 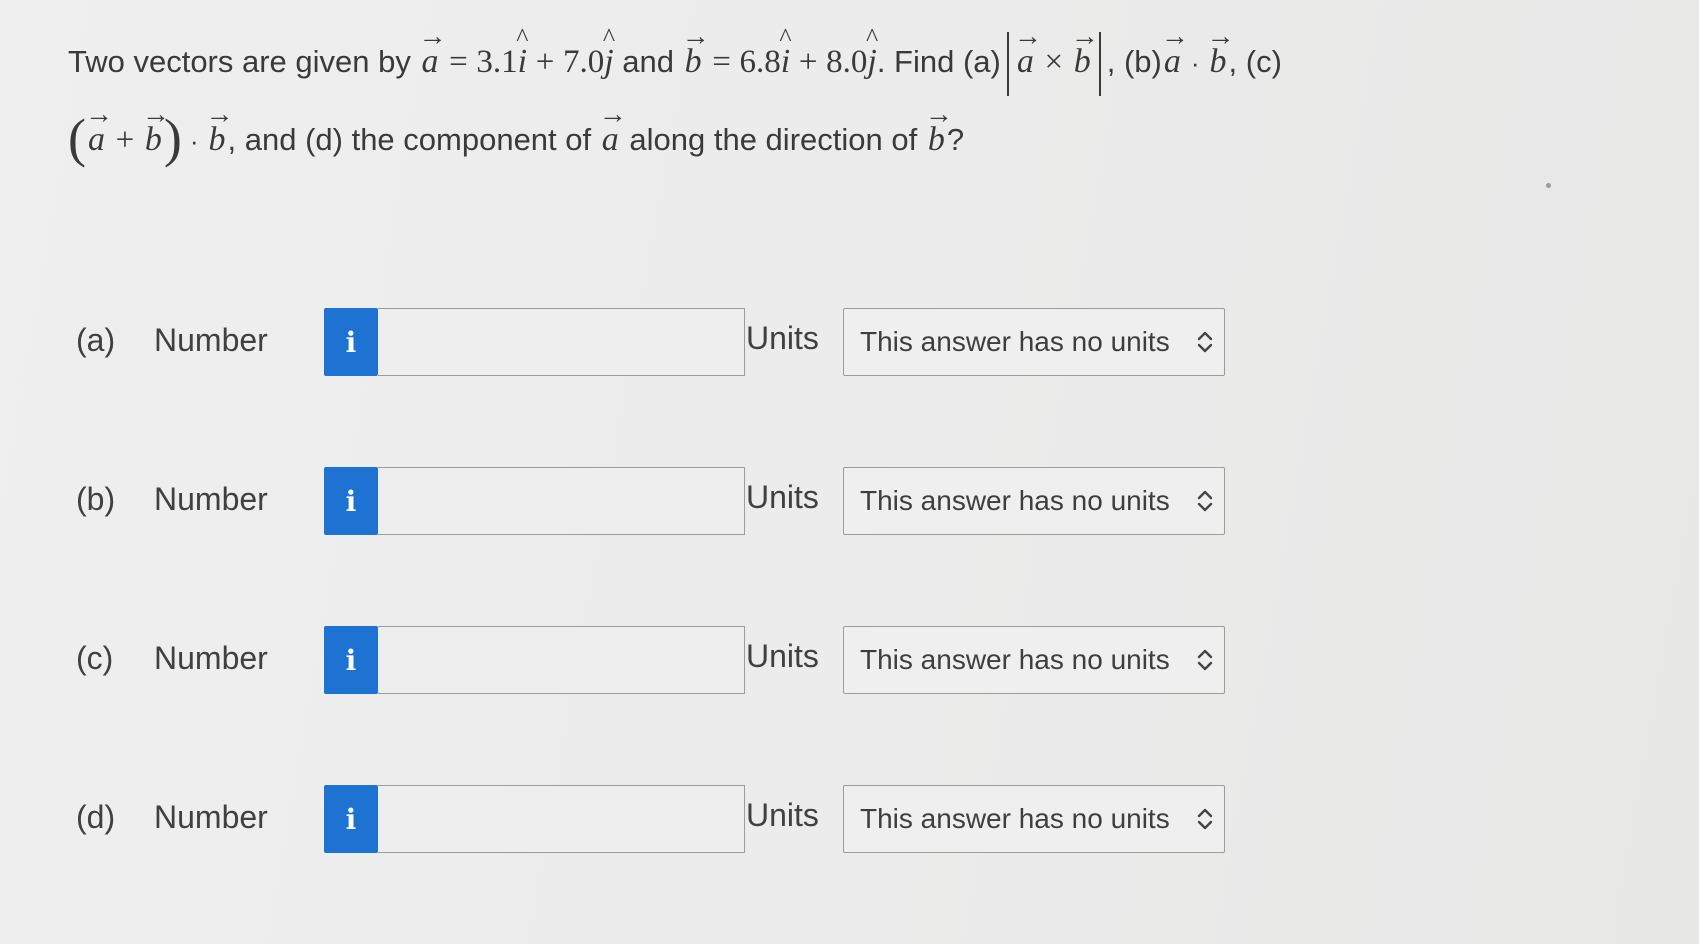 I want to click on units-select-a: This answer has no units, so click(x=1034, y=342).